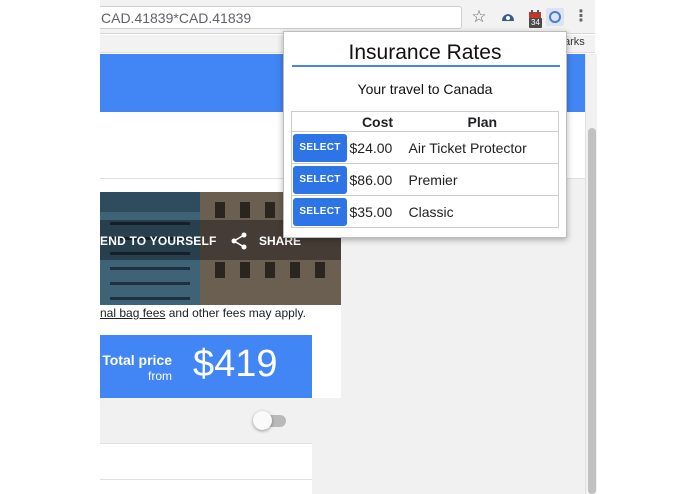 This screenshot has width=695, height=494. What do you see at coordinates (206, 462) in the screenshot?
I see `list-item` at bounding box center [206, 462].